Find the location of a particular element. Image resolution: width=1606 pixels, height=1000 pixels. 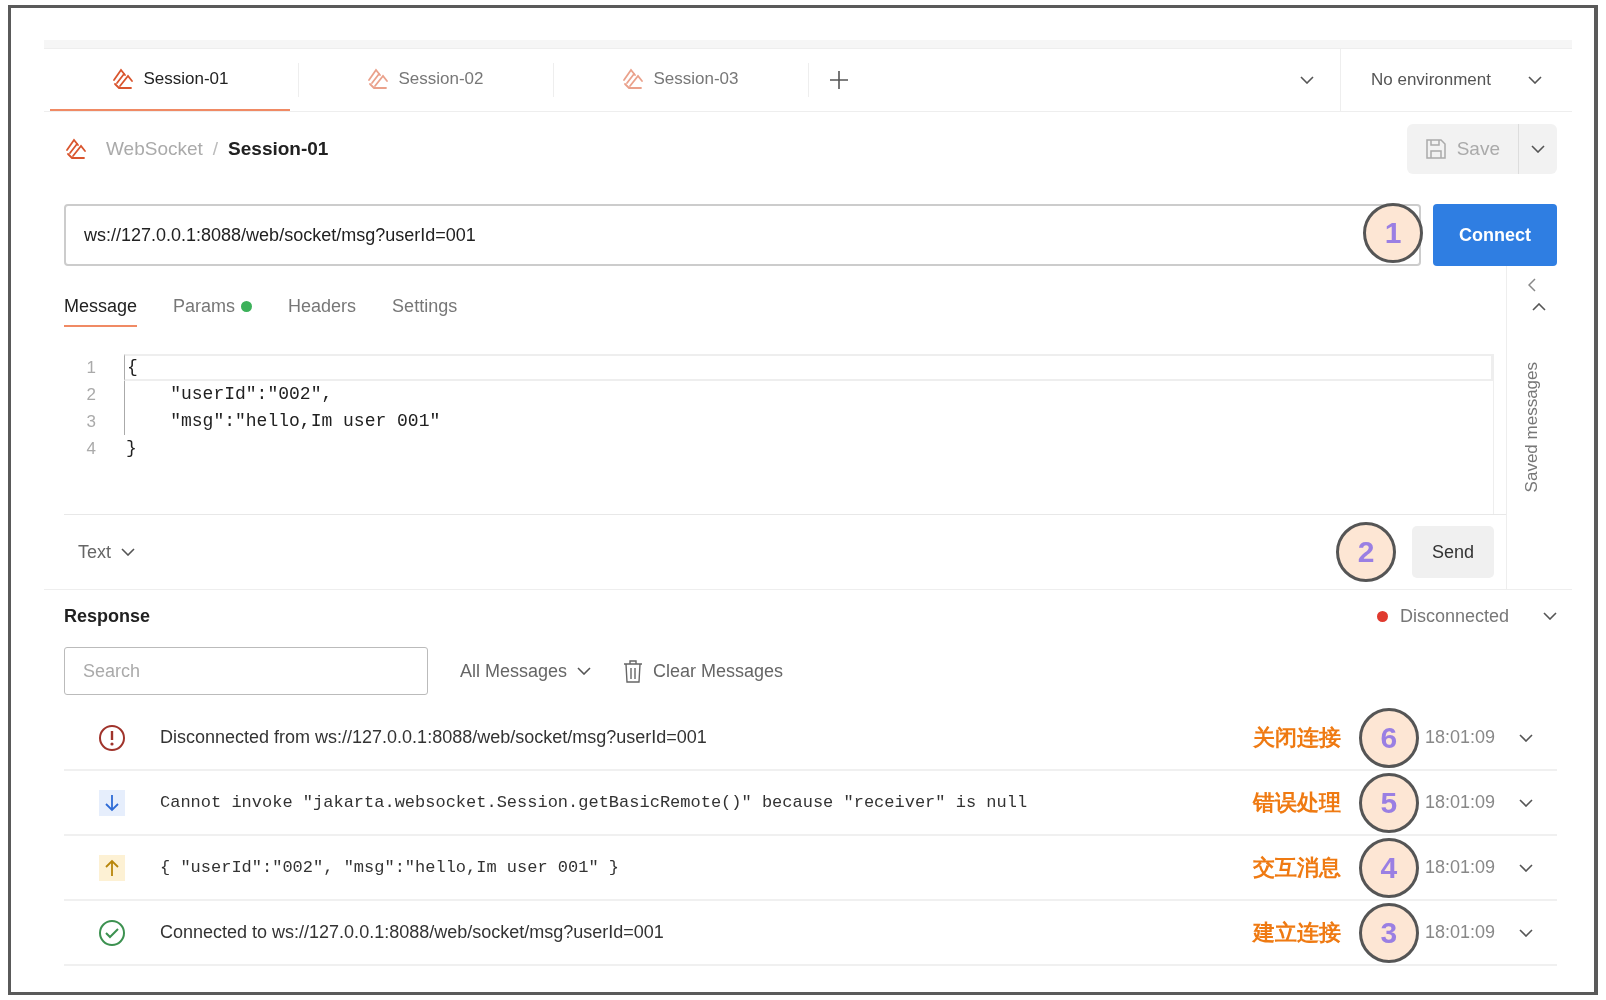

tab-label: Session-03 is located at coordinates (696, 79).